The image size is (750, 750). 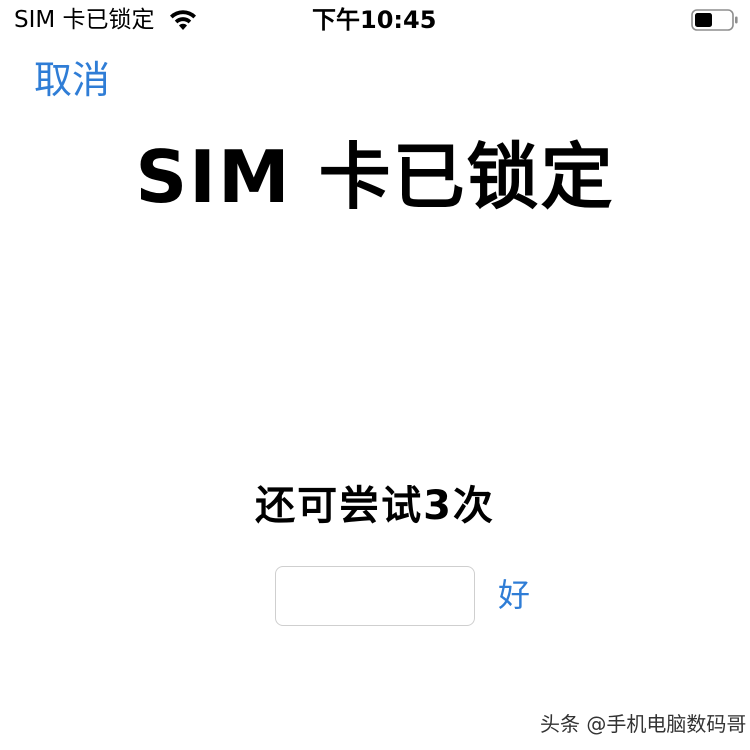 I want to click on wifi-icon, so click(x=183, y=20).